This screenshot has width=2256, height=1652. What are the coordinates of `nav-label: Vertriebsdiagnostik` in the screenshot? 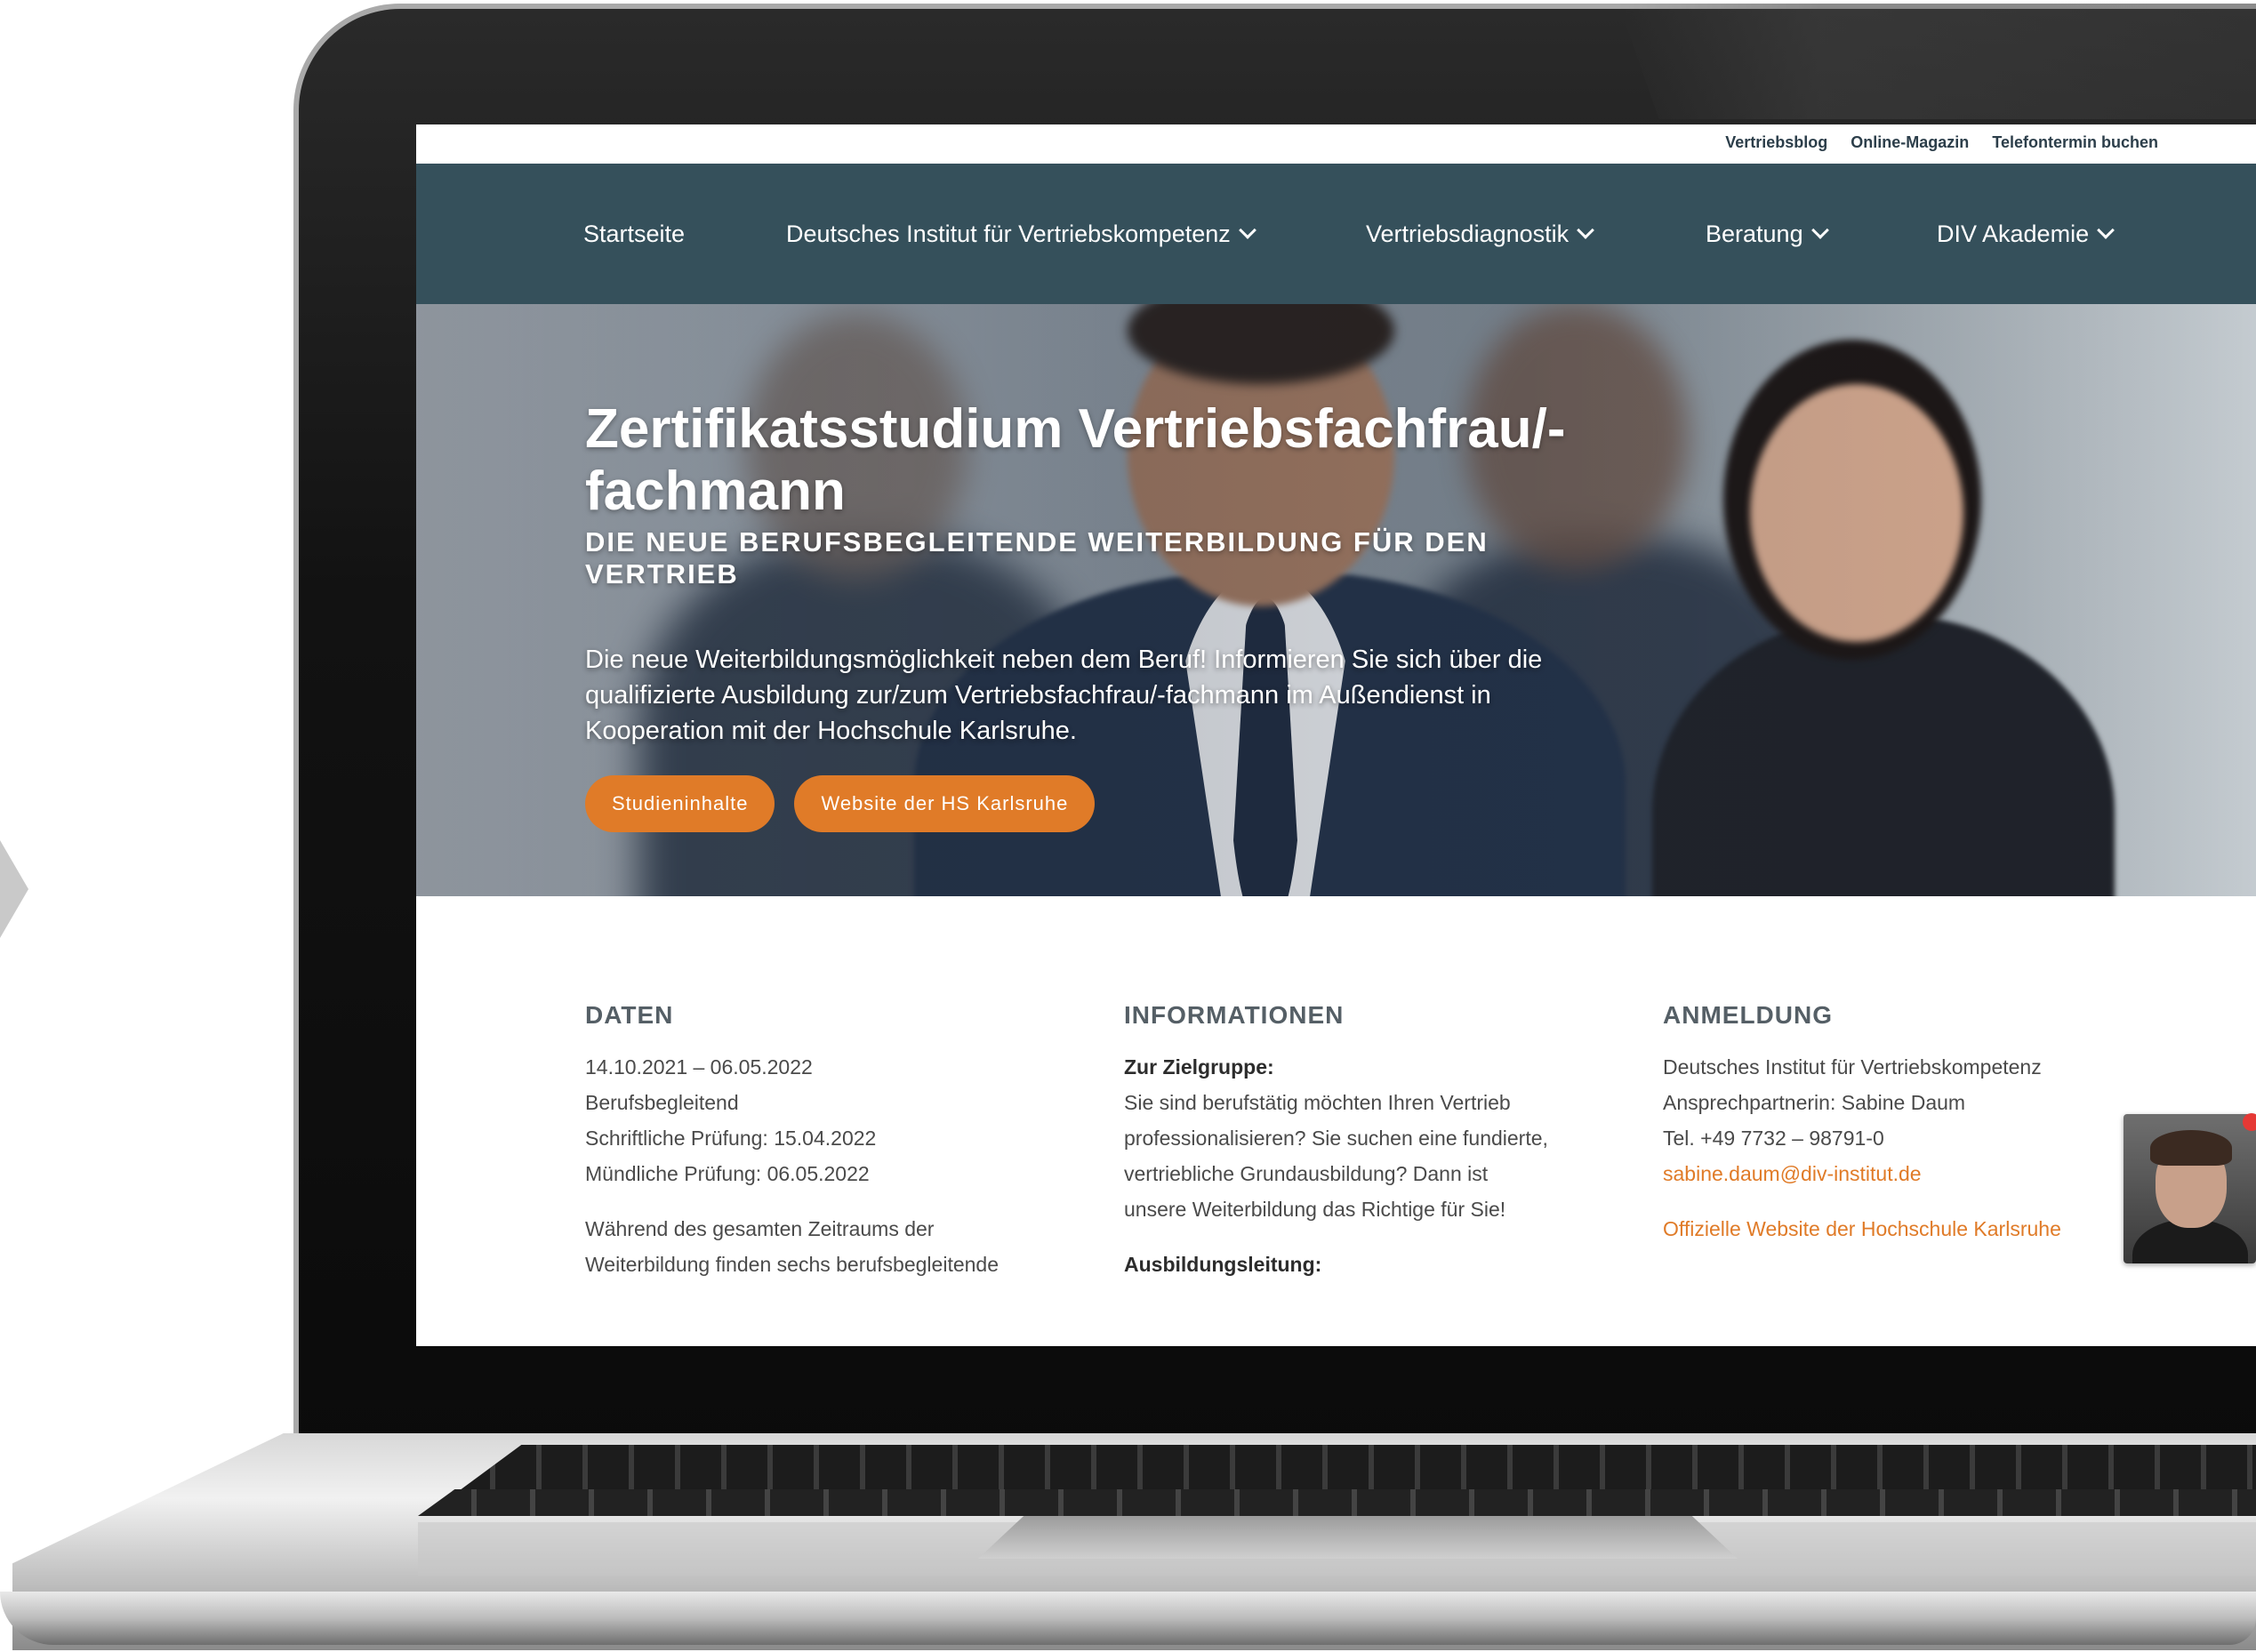 It's located at (1468, 234).